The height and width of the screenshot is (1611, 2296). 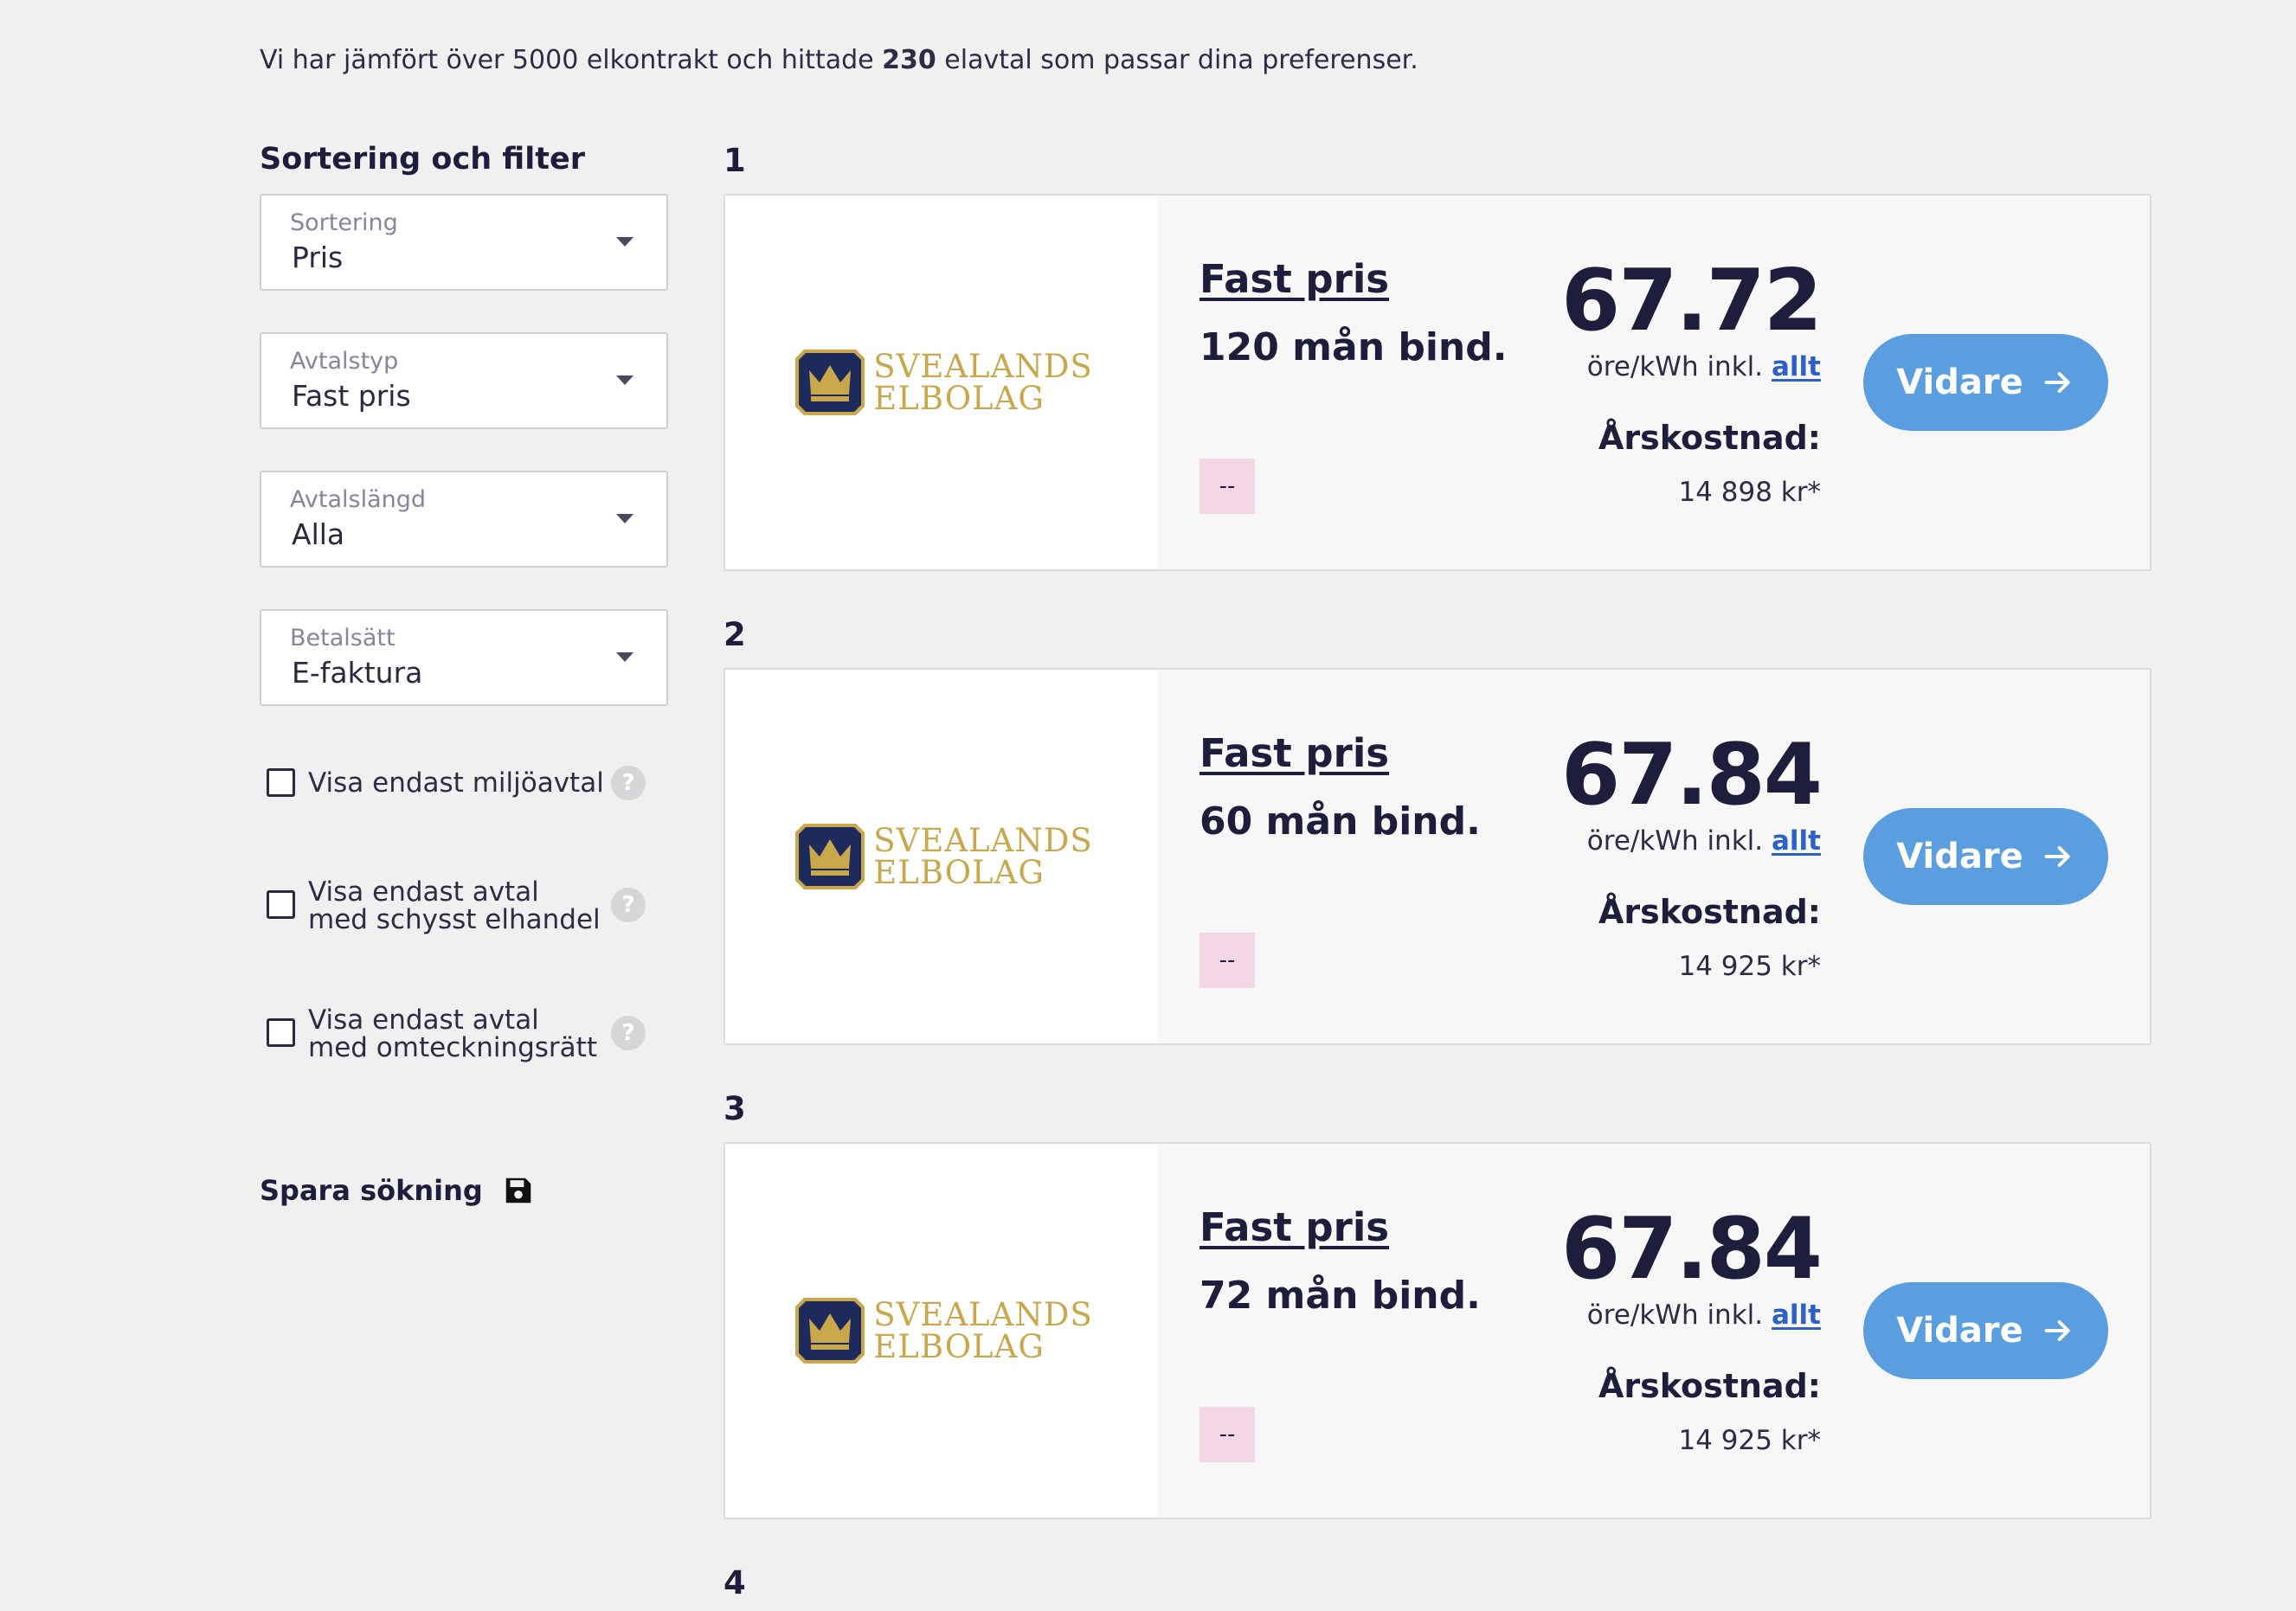 I want to click on save-search-button: Spara sökning, so click(x=397, y=1191).